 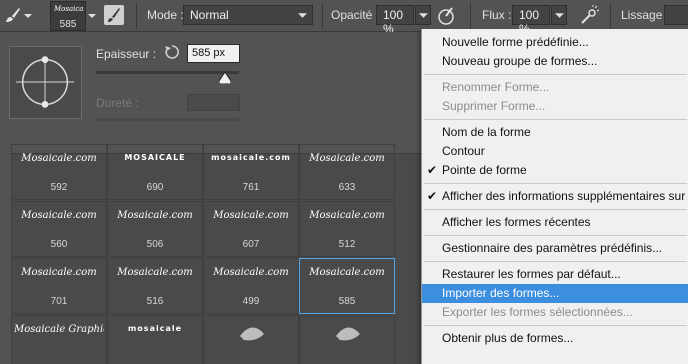 I want to click on menu-item-label: Afficher les formes récentes, so click(x=516, y=222).